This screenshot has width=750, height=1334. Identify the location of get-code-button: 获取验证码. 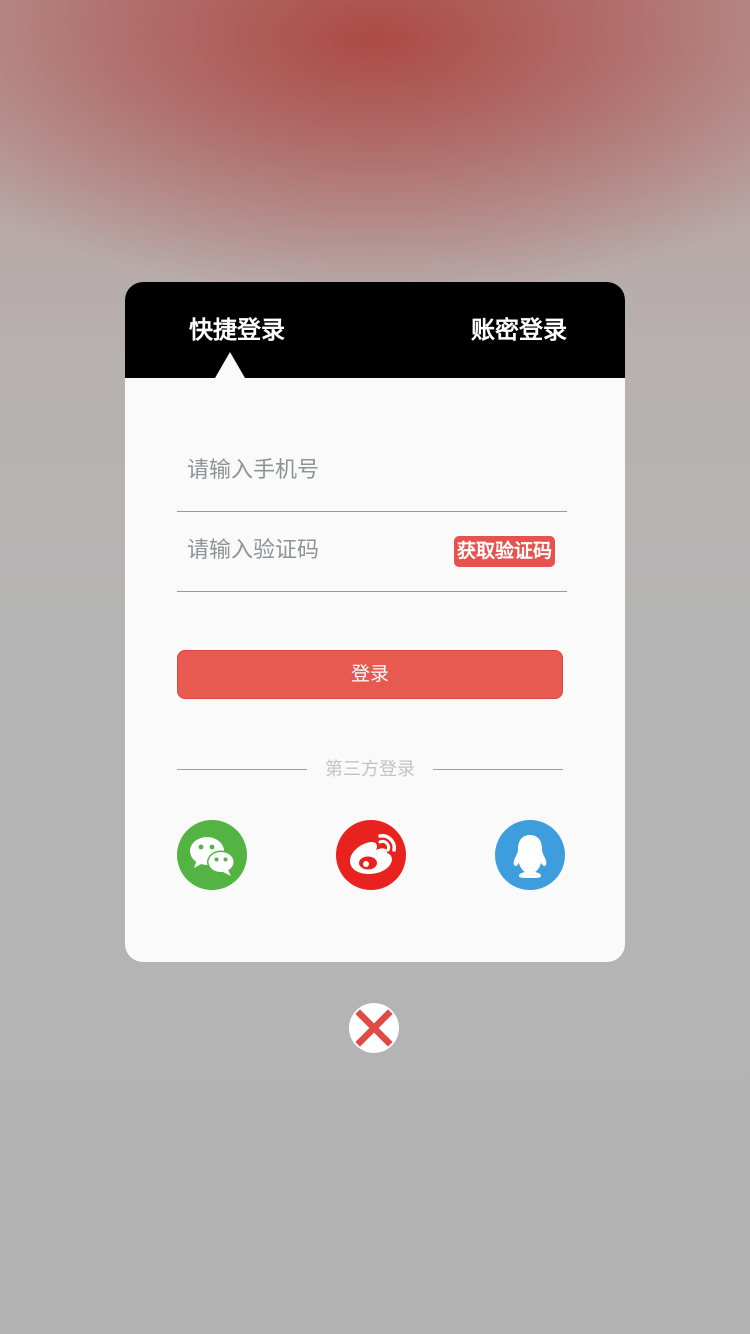
(504, 551).